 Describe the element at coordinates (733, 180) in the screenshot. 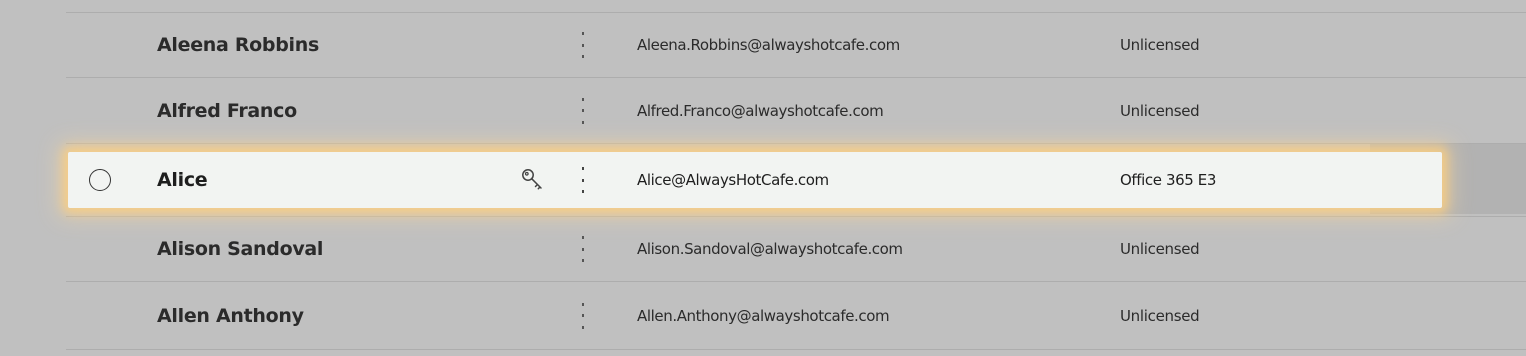

I see `user-email: Alice@AlwaysHotCafe.com` at that location.